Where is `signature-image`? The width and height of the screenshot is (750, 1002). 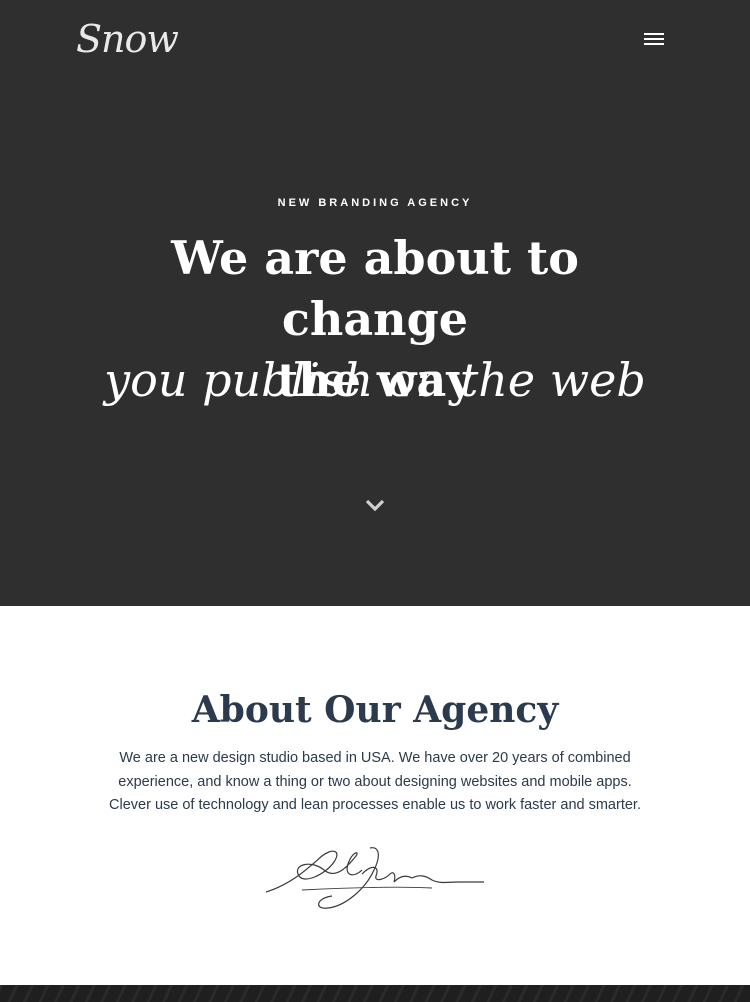 signature-image is located at coordinates (374, 877).